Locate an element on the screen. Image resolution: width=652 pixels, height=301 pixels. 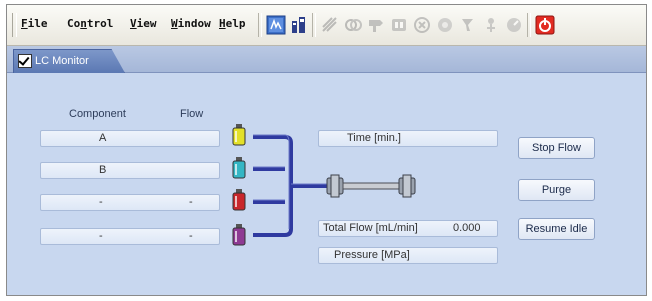
link-icon is located at coordinates (353, 25).